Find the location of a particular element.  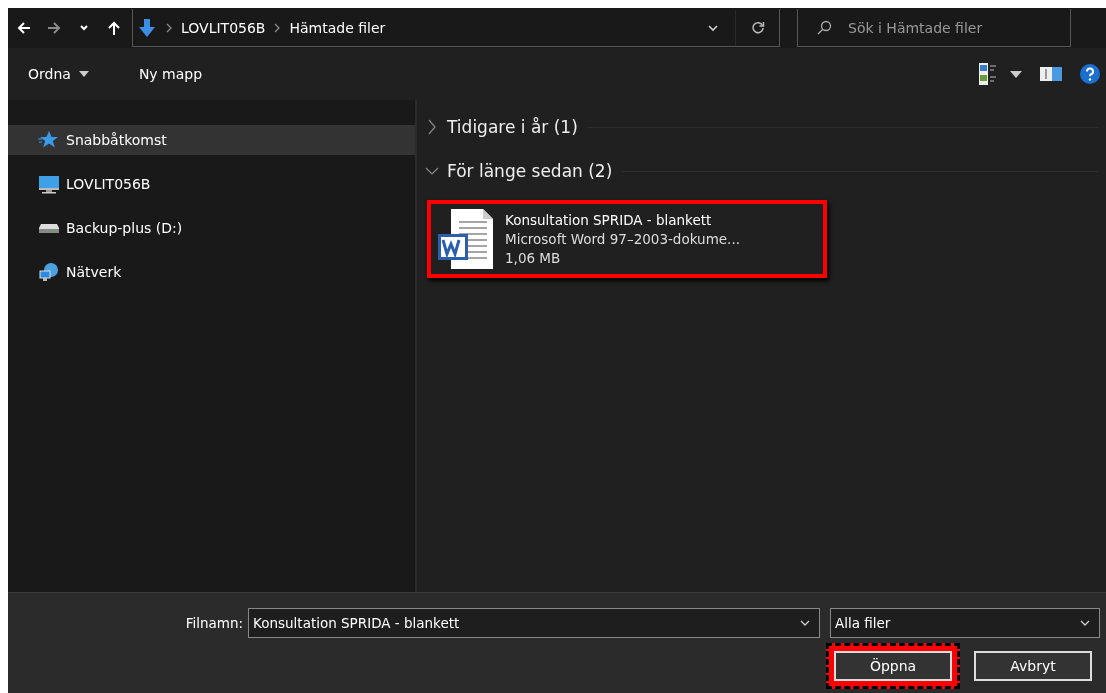

chevron-down-icon is located at coordinates (432, 171).